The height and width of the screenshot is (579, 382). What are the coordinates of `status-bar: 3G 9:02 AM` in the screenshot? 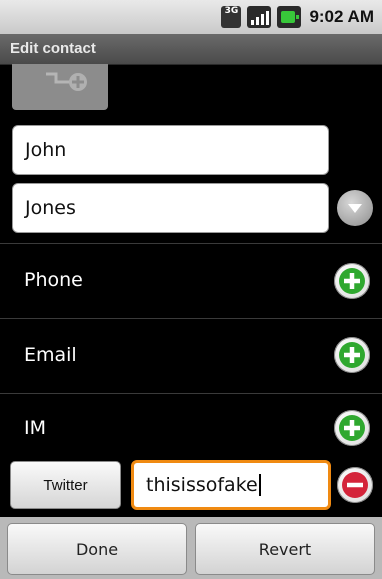 It's located at (191, 17).